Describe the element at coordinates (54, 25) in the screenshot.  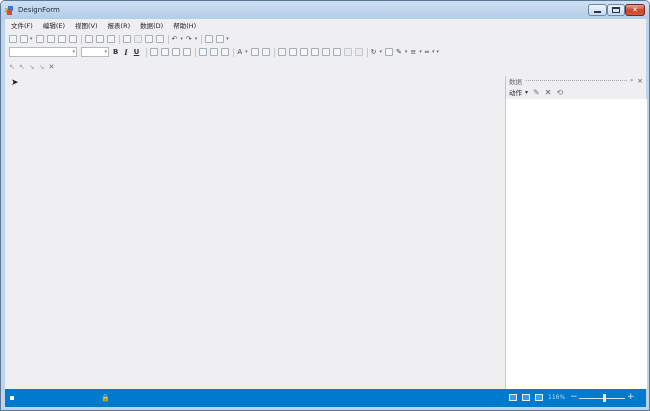
I see `menu-edit: 编辑(E)` at that location.